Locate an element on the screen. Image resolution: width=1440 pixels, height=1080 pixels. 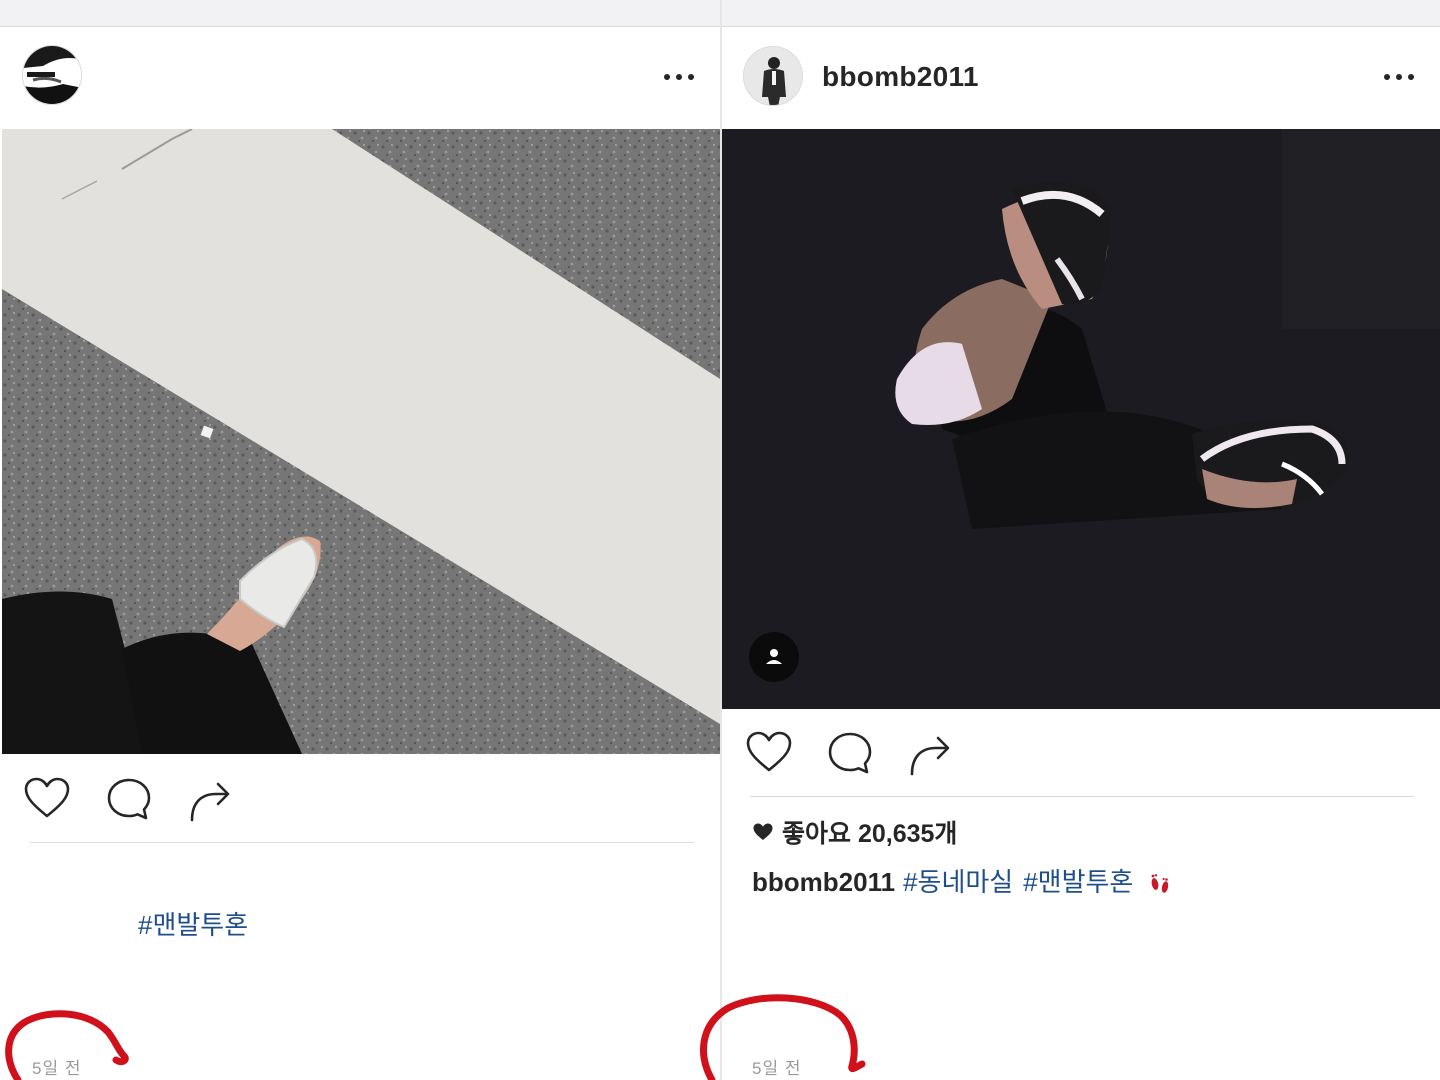
post-caption: #맨발투혼 is located at coordinates (198, 923).